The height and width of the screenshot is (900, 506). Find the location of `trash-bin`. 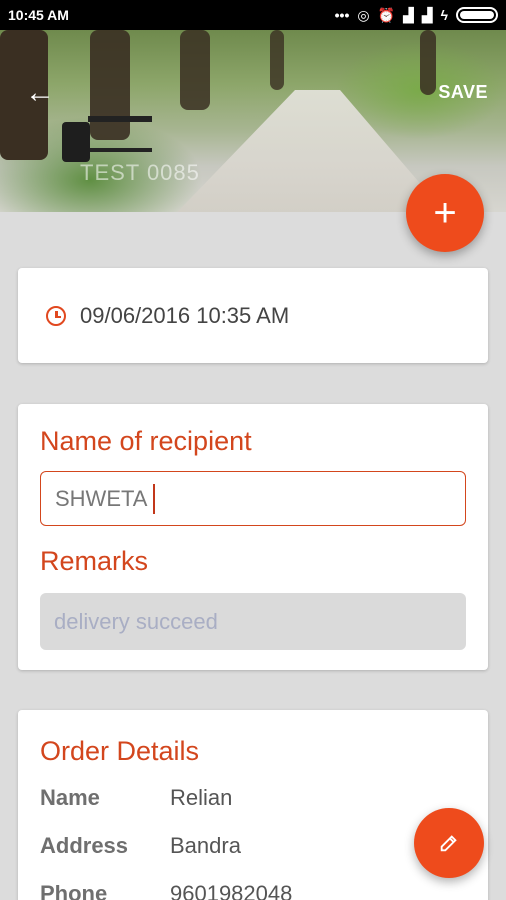

trash-bin is located at coordinates (76, 142).